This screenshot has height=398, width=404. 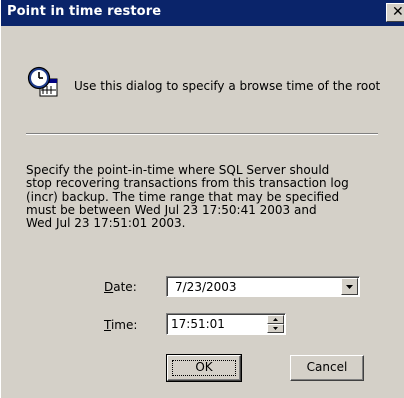 What do you see at coordinates (198, 324) in the screenshot?
I see `time-value: 17:51:01` at bounding box center [198, 324].